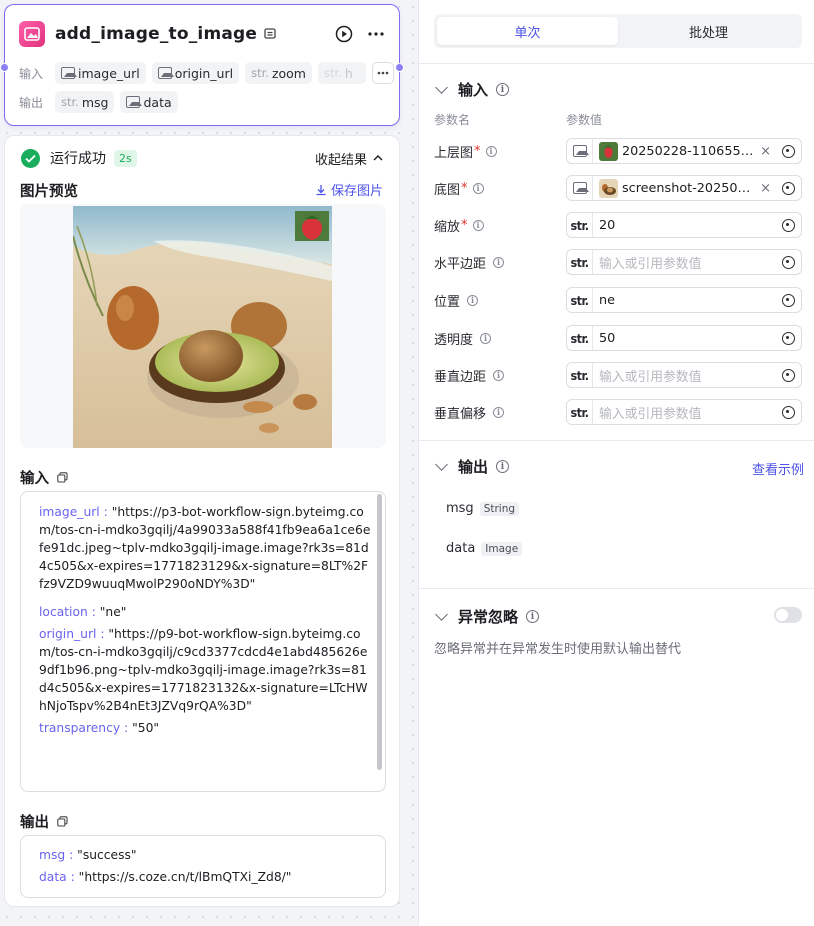 Image resolution: width=814 pixels, height=926 pixels. What do you see at coordinates (68, 634) in the screenshot?
I see `json-key: origin_url` at bounding box center [68, 634].